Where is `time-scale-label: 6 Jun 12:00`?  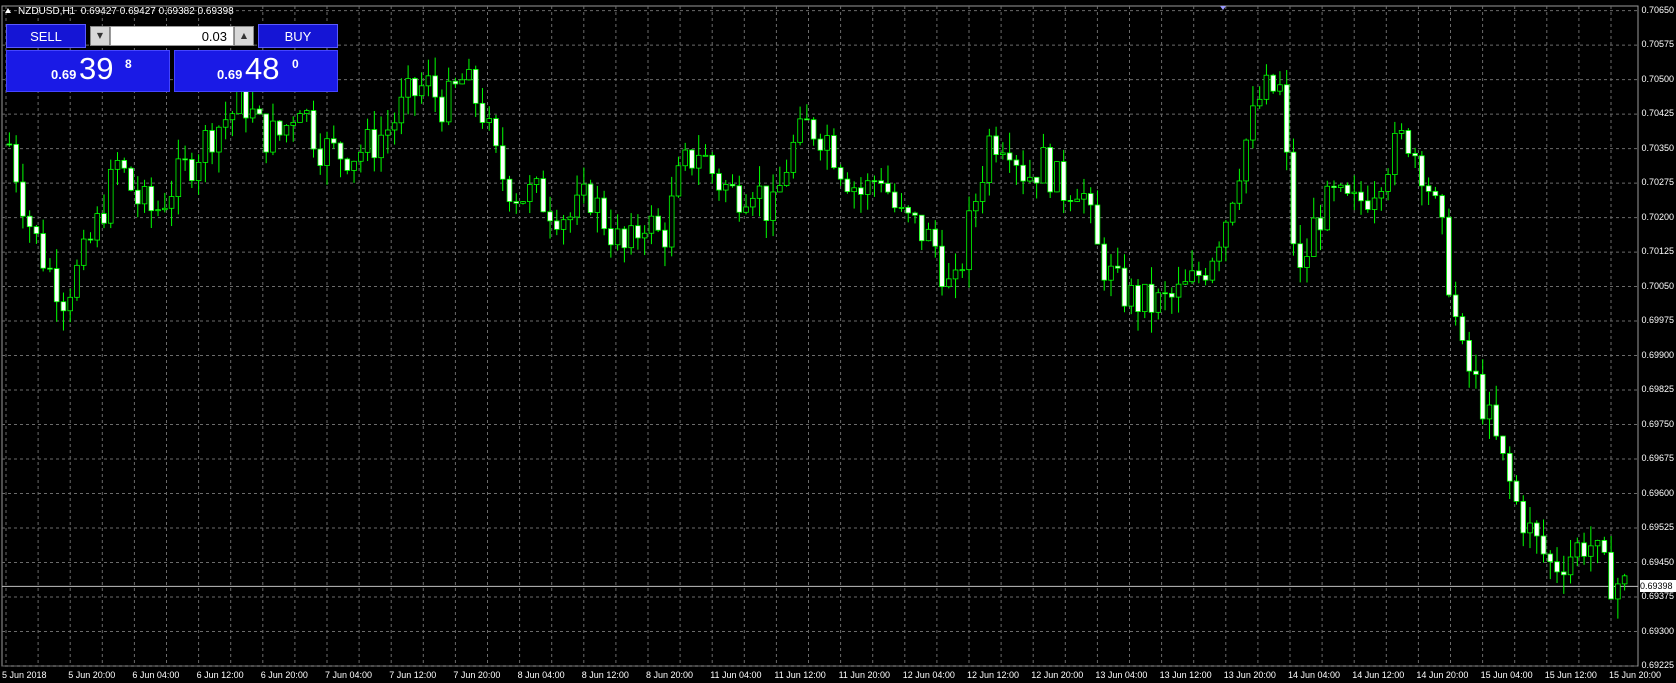
time-scale-label: 6 Jun 12:00 is located at coordinates (220, 675).